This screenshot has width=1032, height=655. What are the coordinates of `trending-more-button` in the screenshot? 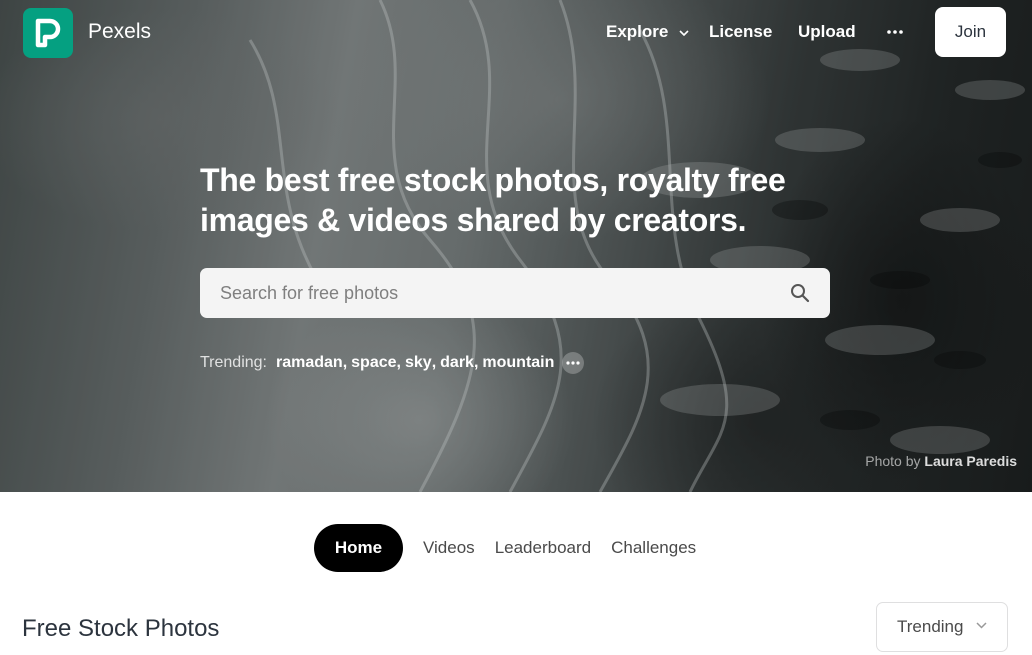 It's located at (573, 363).